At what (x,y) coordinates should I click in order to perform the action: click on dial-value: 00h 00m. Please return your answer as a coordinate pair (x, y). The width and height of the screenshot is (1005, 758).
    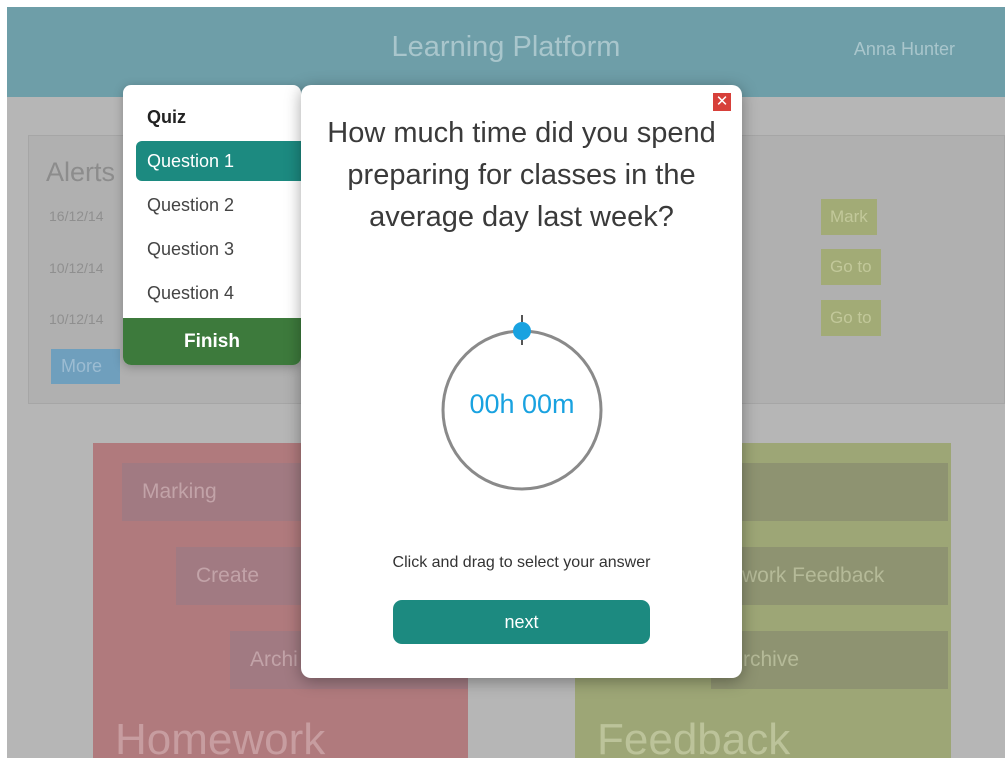
    Looking at the image, I should click on (522, 404).